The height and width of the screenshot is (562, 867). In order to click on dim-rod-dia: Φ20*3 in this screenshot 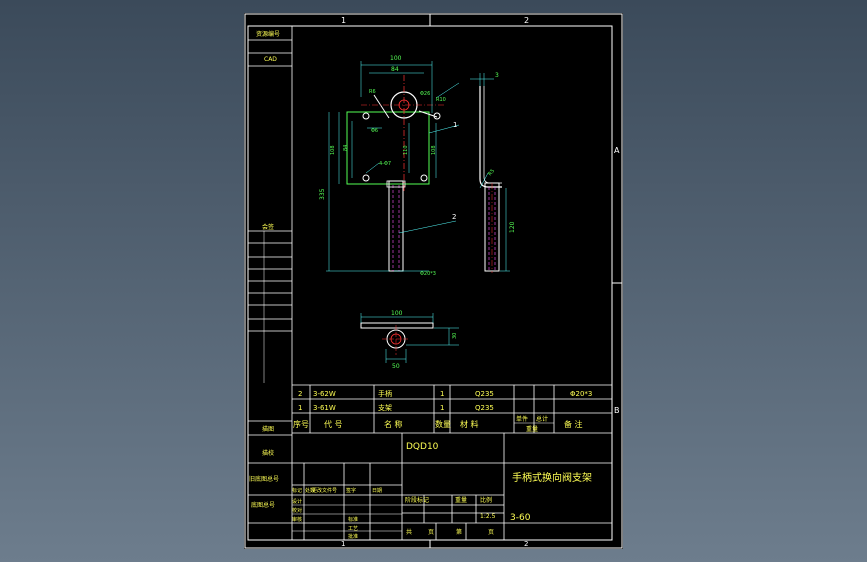, I will do `click(428, 274)`.